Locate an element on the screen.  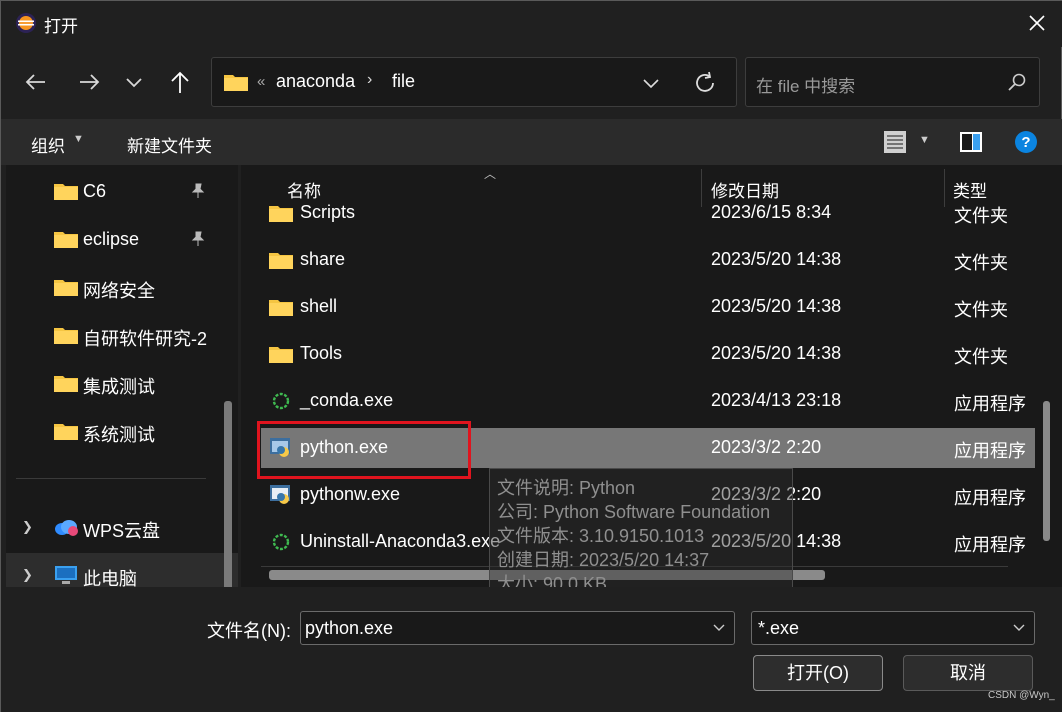
nav-item-label: C6 is located at coordinates (95, 191).